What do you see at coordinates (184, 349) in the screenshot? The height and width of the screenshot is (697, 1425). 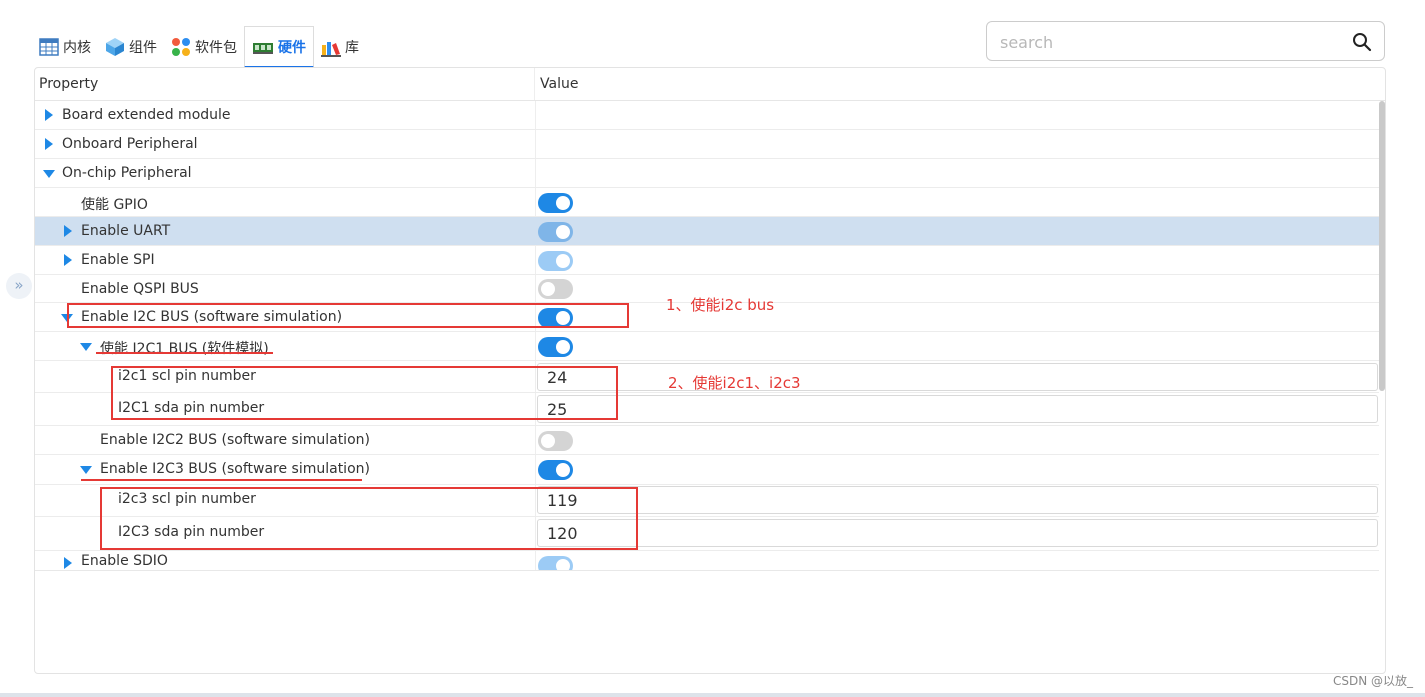 I see `row-label: 使能 I2C1 BUS (软件模拟)` at bounding box center [184, 349].